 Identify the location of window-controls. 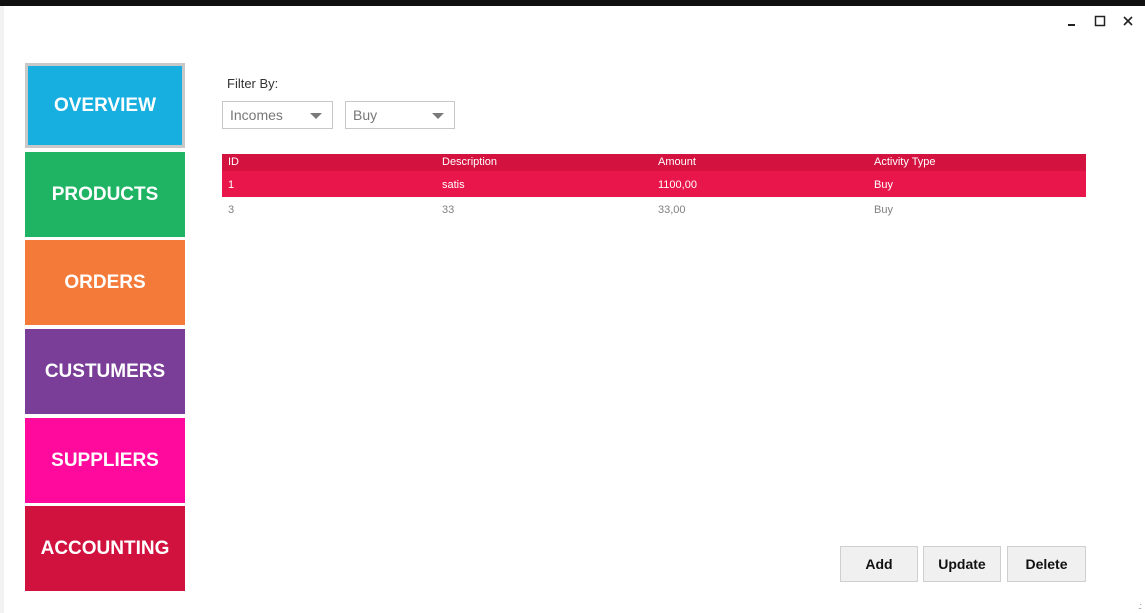
(1100, 21).